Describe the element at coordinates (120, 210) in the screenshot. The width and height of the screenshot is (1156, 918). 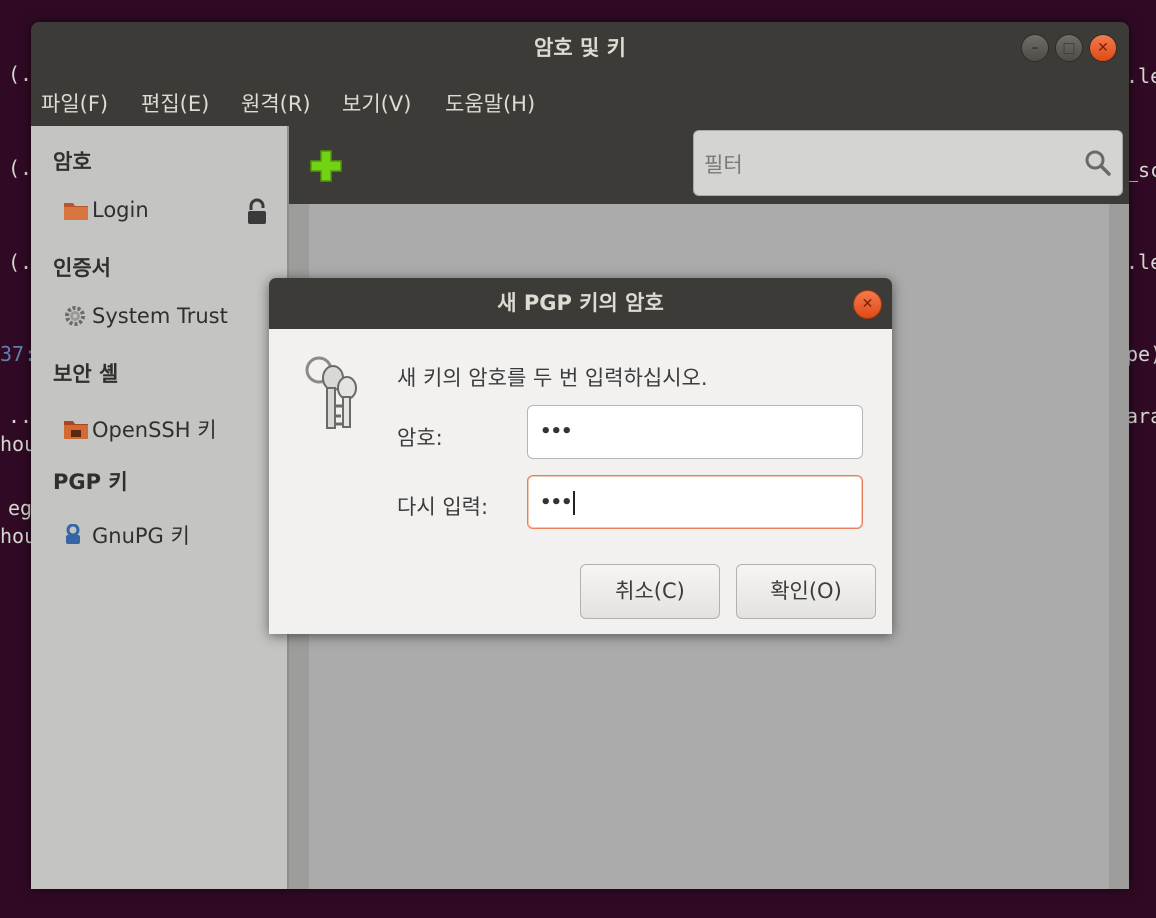
I see `sidebar-item-label: Login` at that location.